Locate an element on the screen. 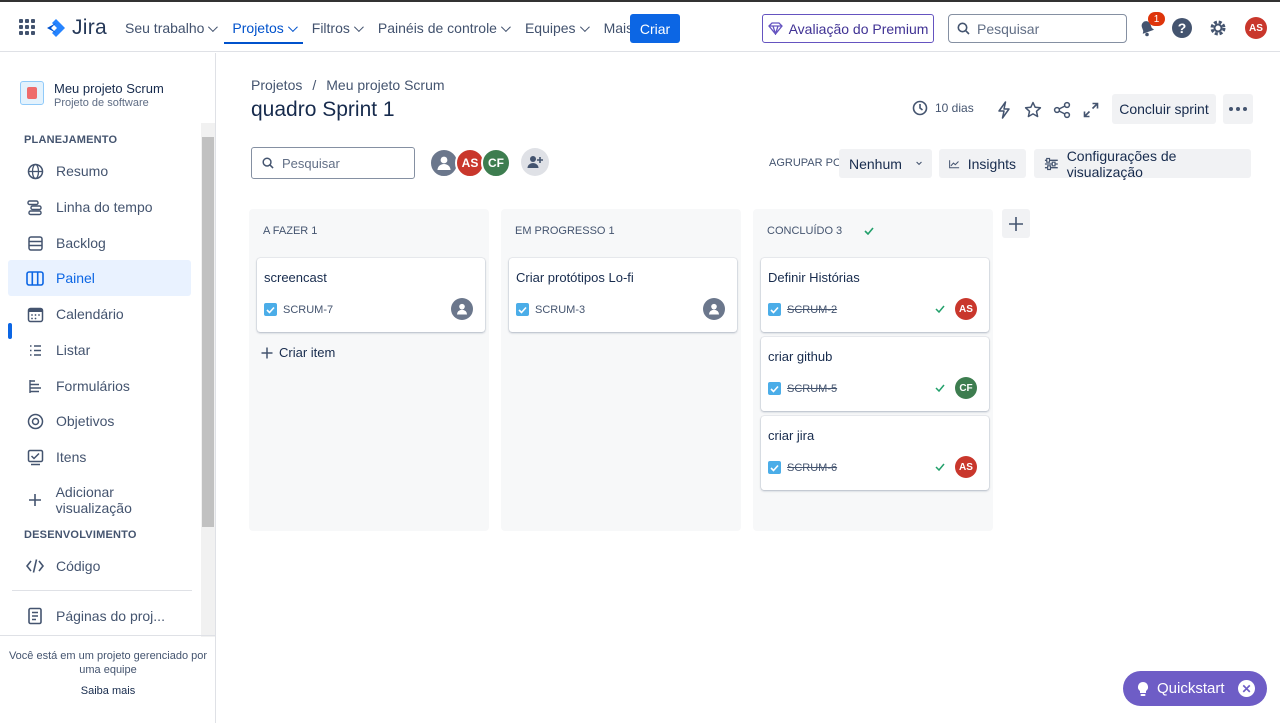  person-icon is located at coordinates (444, 163).